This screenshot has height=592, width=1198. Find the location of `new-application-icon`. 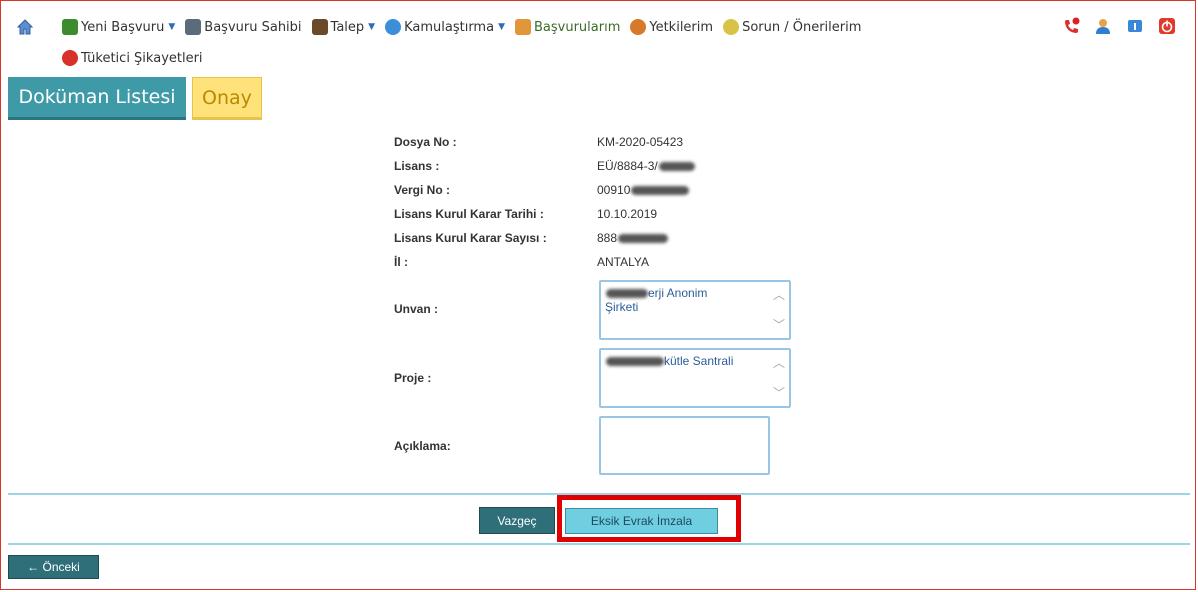

new-application-icon is located at coordinates (70, 27).